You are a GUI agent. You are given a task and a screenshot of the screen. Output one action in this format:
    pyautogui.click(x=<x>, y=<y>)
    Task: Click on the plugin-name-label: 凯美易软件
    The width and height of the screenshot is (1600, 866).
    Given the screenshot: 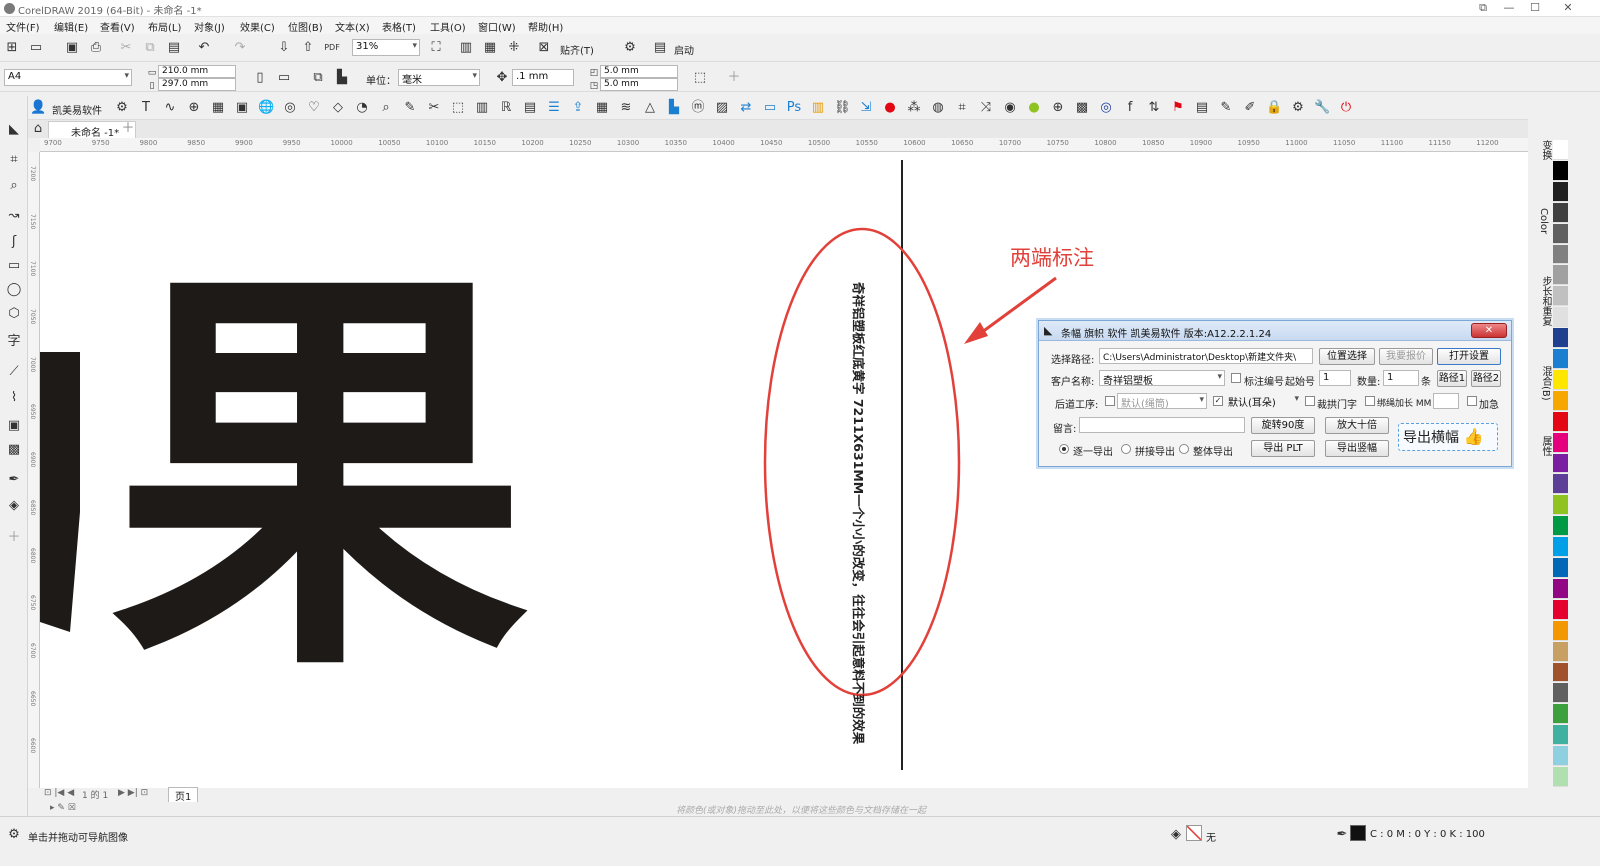 What is the action you would take?
    pyautogui.click(x=77, y=109)
    